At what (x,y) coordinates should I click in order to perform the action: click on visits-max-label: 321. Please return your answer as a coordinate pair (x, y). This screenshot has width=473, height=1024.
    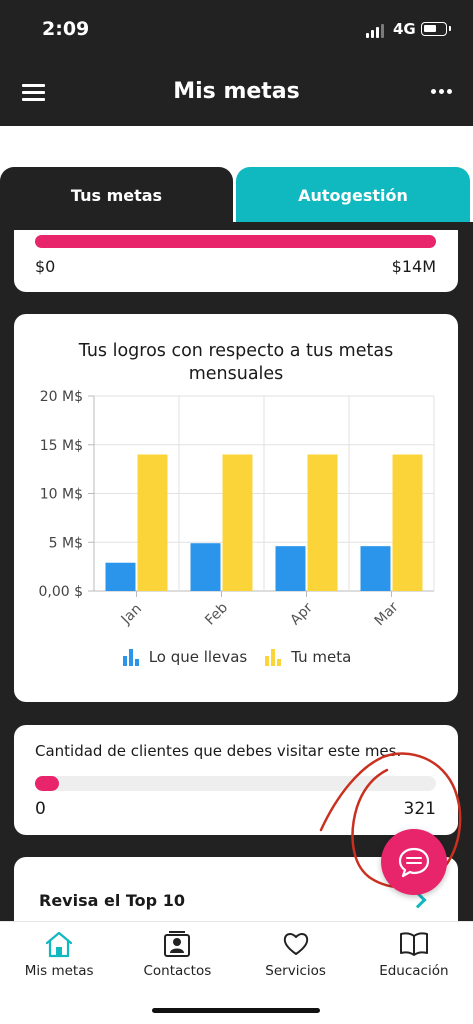
    Looking at the image, I should click on (419, 809).